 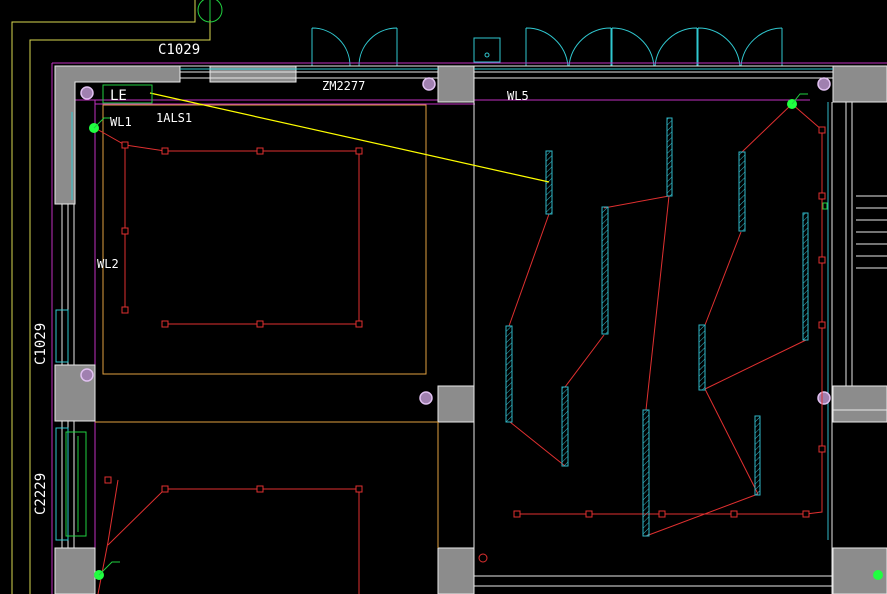 I want to click on label-panel-name: 1ALS1, so click(x=174, y=118).